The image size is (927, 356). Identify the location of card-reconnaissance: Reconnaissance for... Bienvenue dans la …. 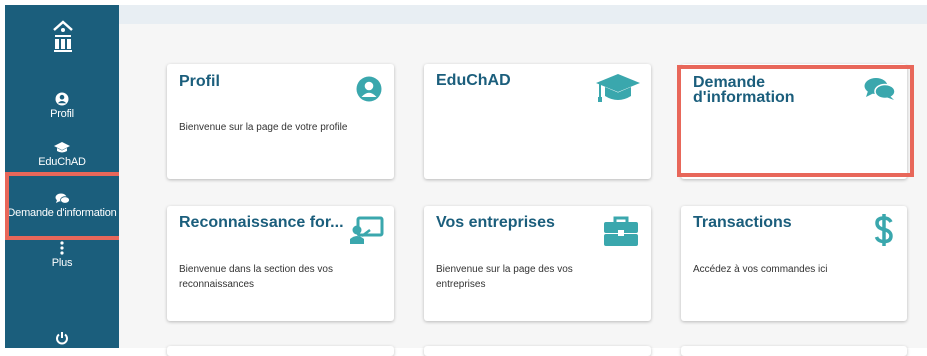
(280, 263).